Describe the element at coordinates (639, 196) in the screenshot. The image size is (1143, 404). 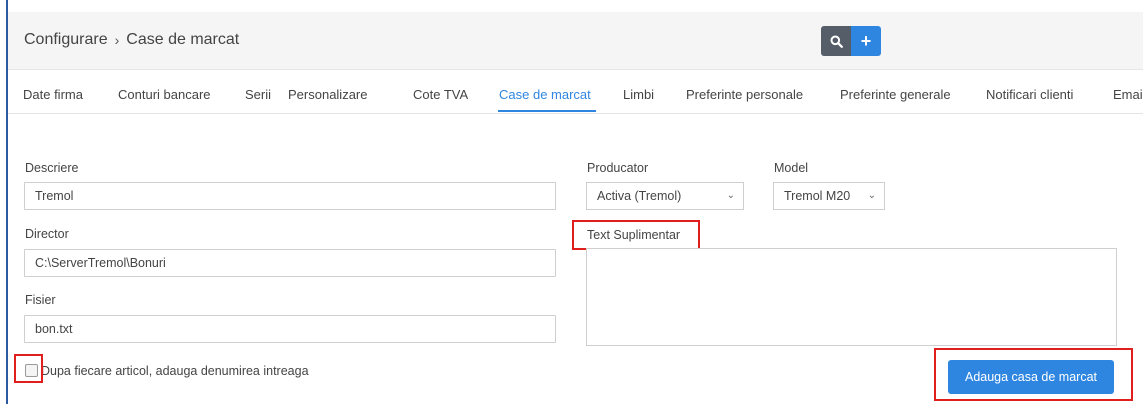
I see `producator-selected-value: Activa (Tremol)` at that location.